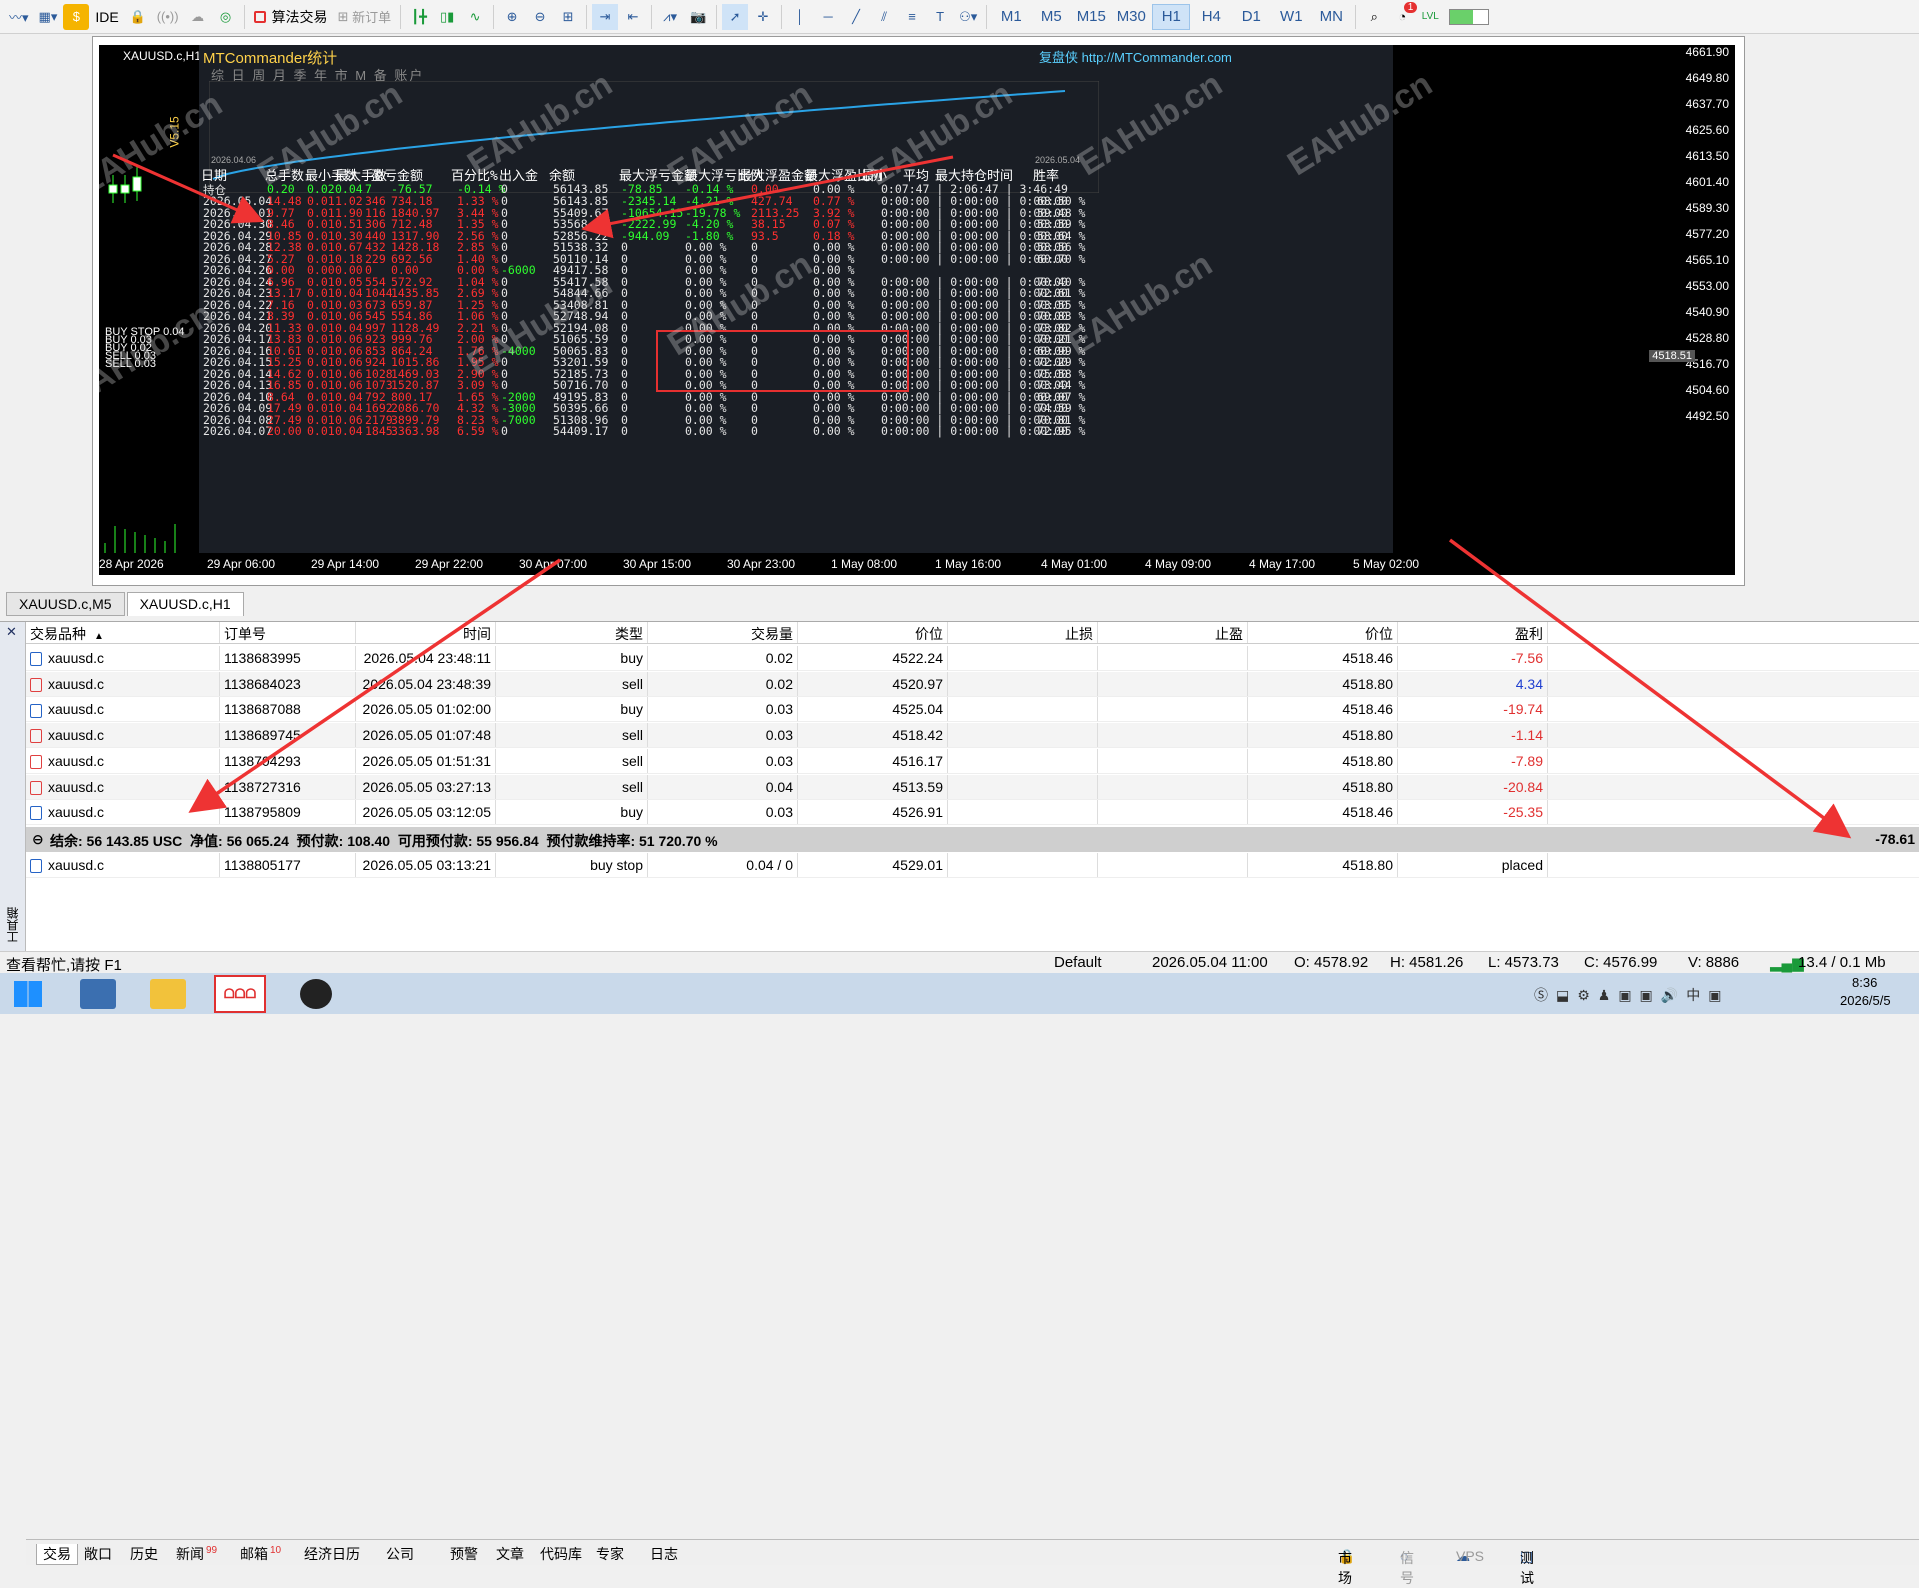 Image resolution: width=1919 pixels, height=1588 pixels. I want to click on terminal-tab: 日志, so click(664, 1554).